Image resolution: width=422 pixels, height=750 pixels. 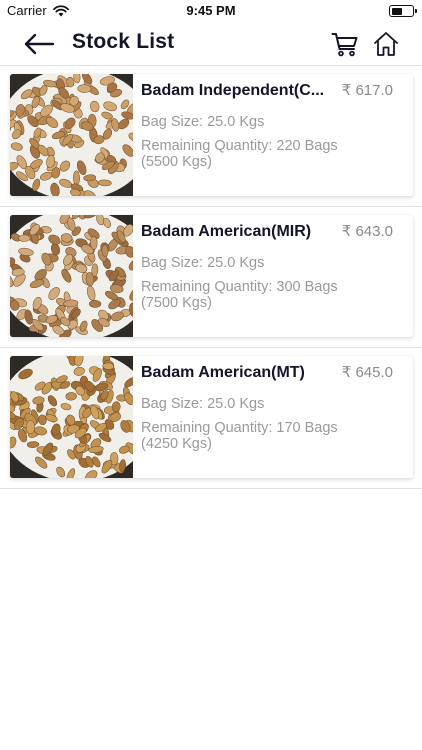 I want to click on page-title: Stock List, so click(x=123, y=41).